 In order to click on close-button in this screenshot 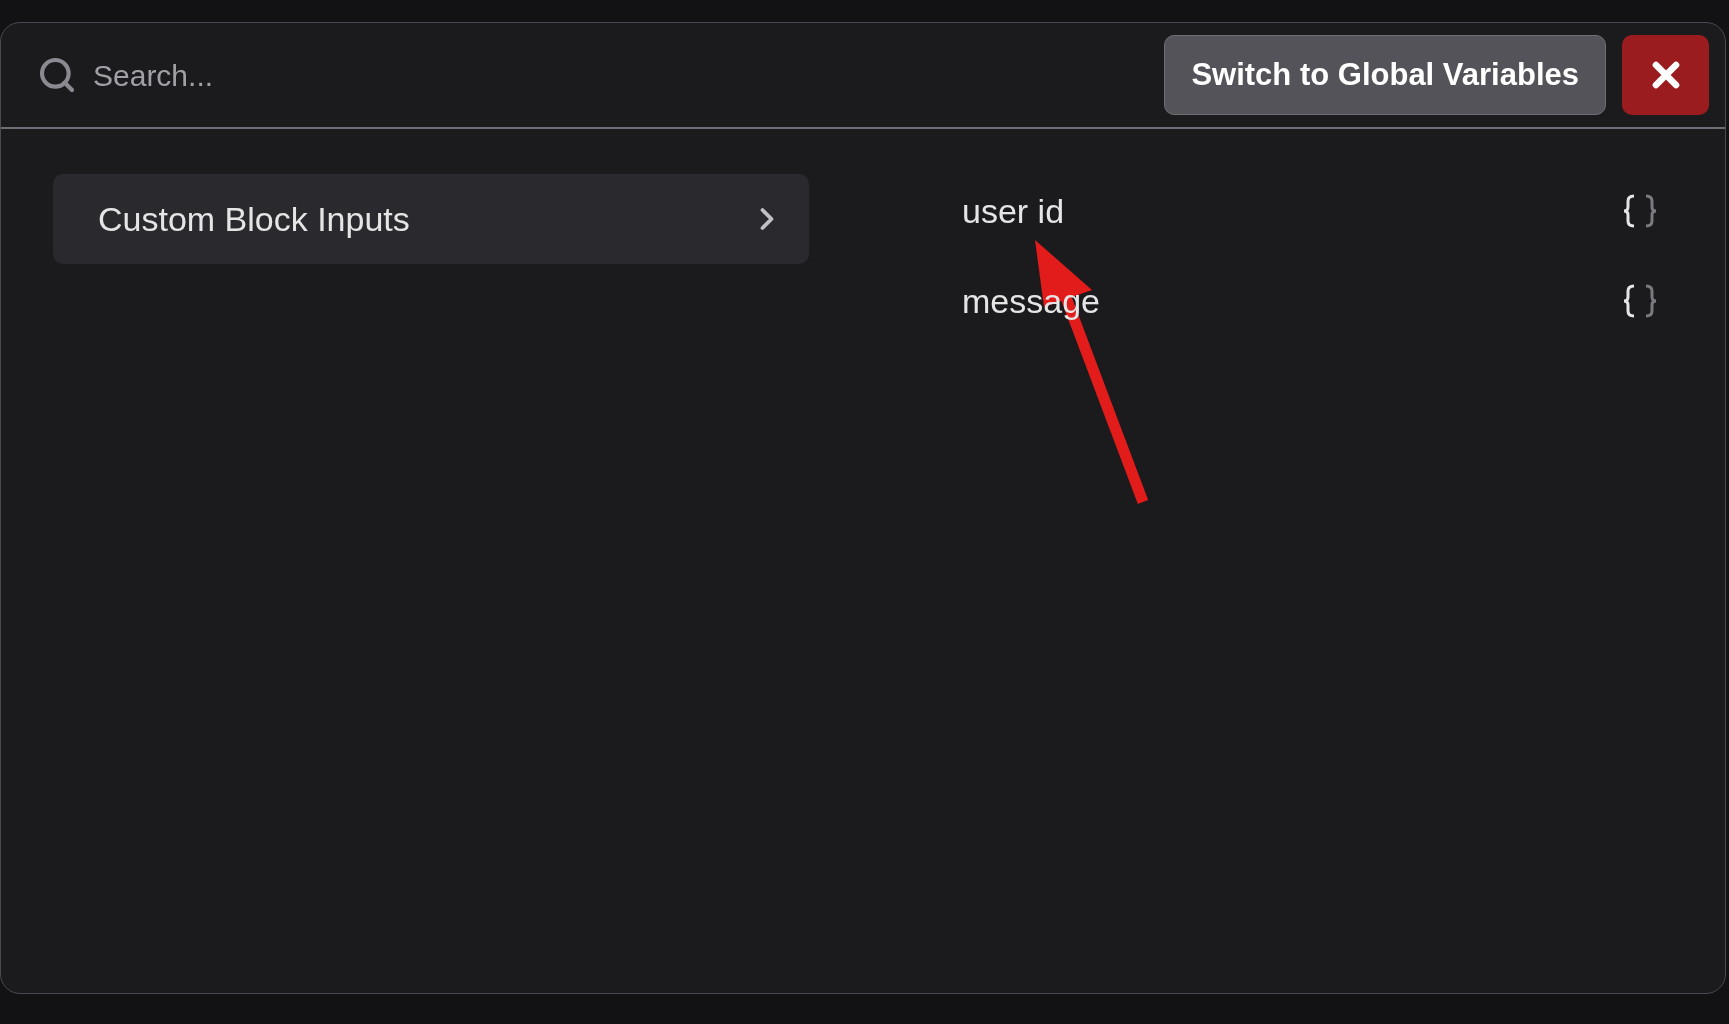, I will do `click(1665, 75)`.